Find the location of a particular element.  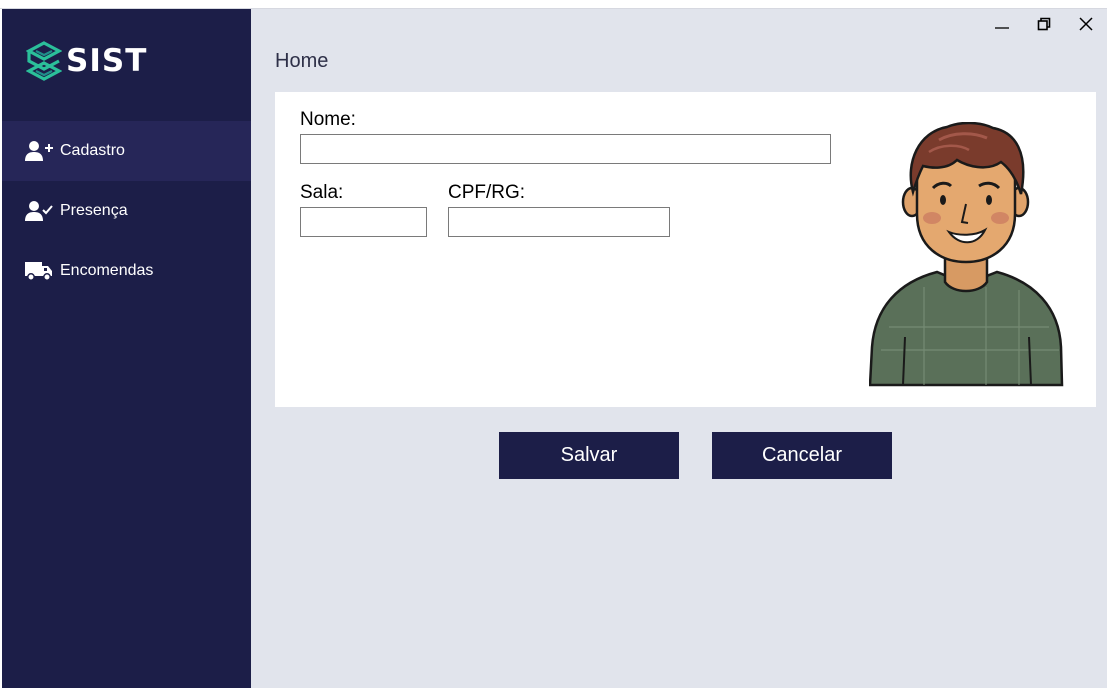

user-plus-icon is located at coordinates (39, 151).